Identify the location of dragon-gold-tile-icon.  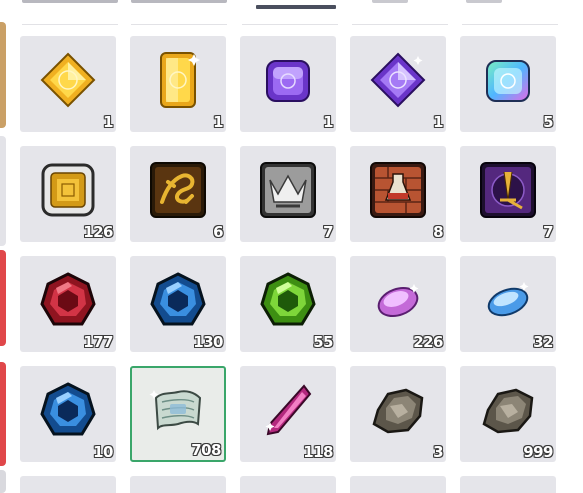
(178, 190).